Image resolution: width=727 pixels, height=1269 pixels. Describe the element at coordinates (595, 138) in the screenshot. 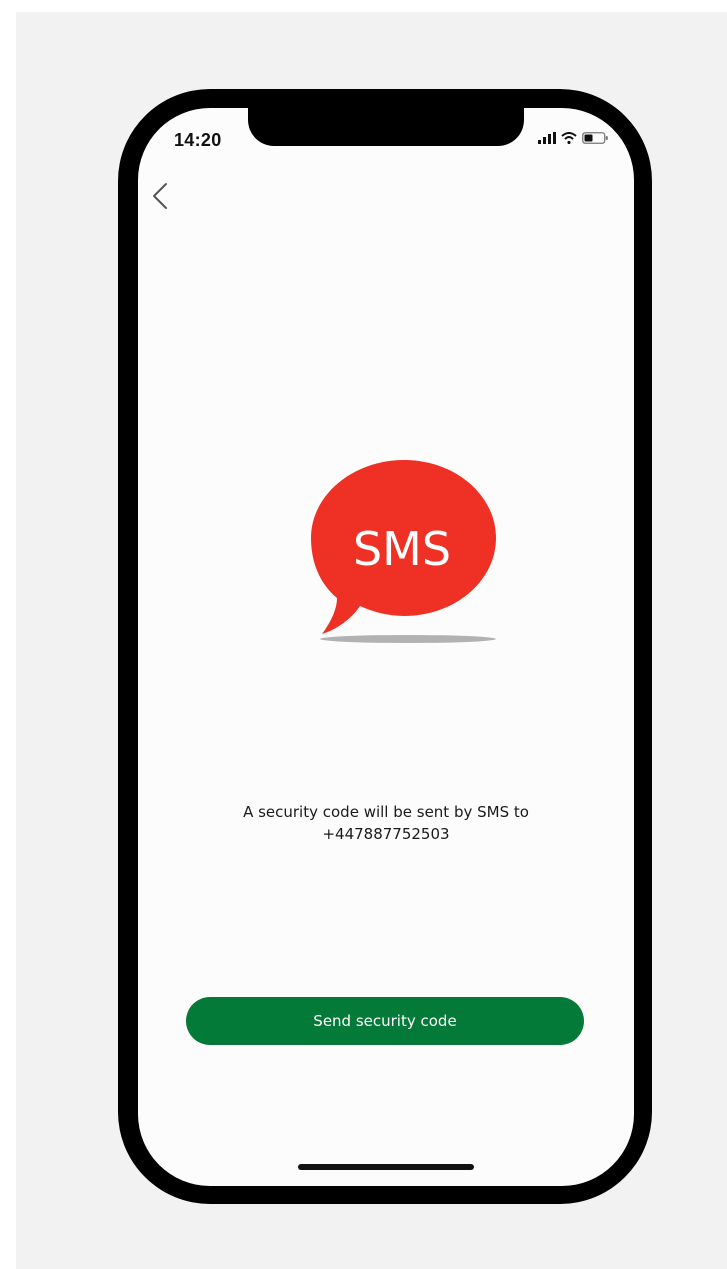

I see `battery-icon` at that location.